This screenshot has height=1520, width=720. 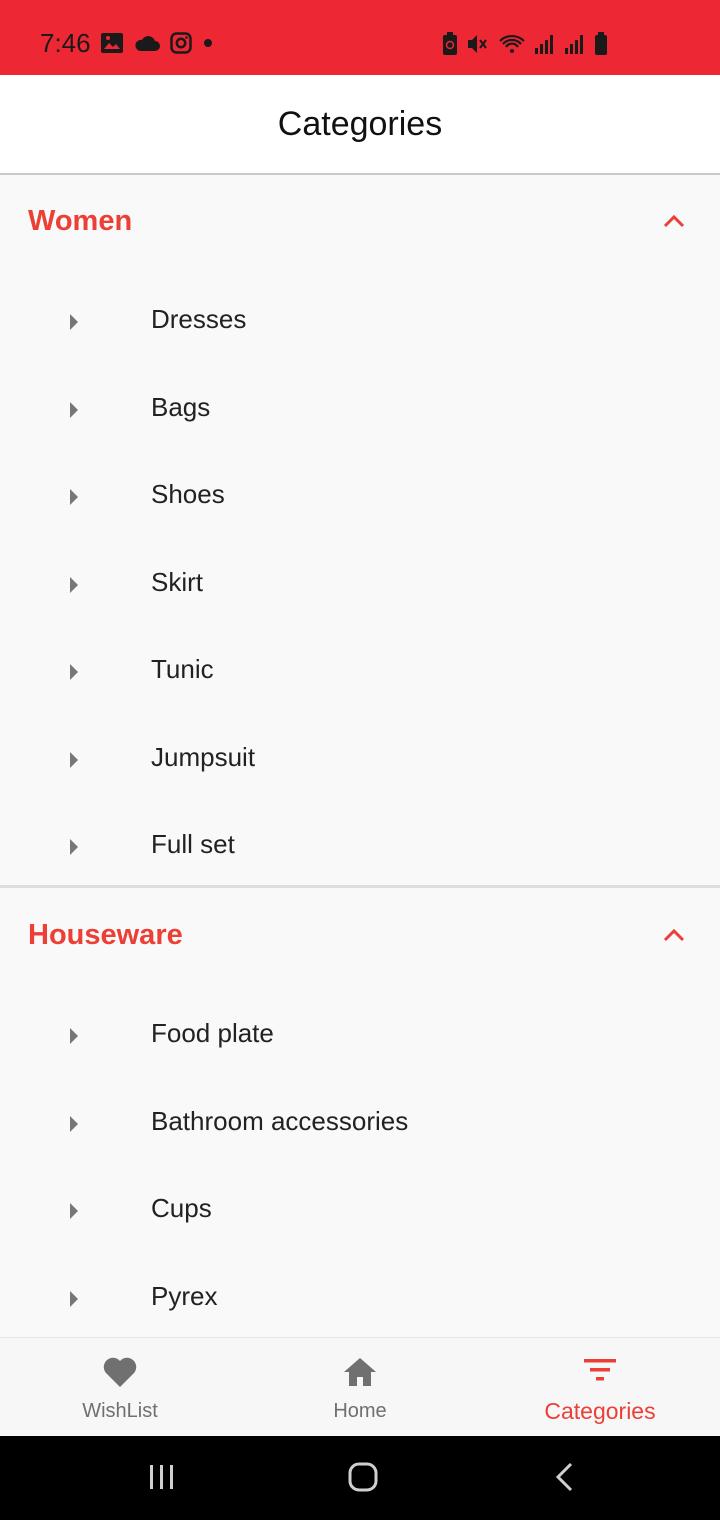 What do you see at coordinates (360, 409) in the screenshot?
I see `category-item: Bags` at bounding box center [360, 409].